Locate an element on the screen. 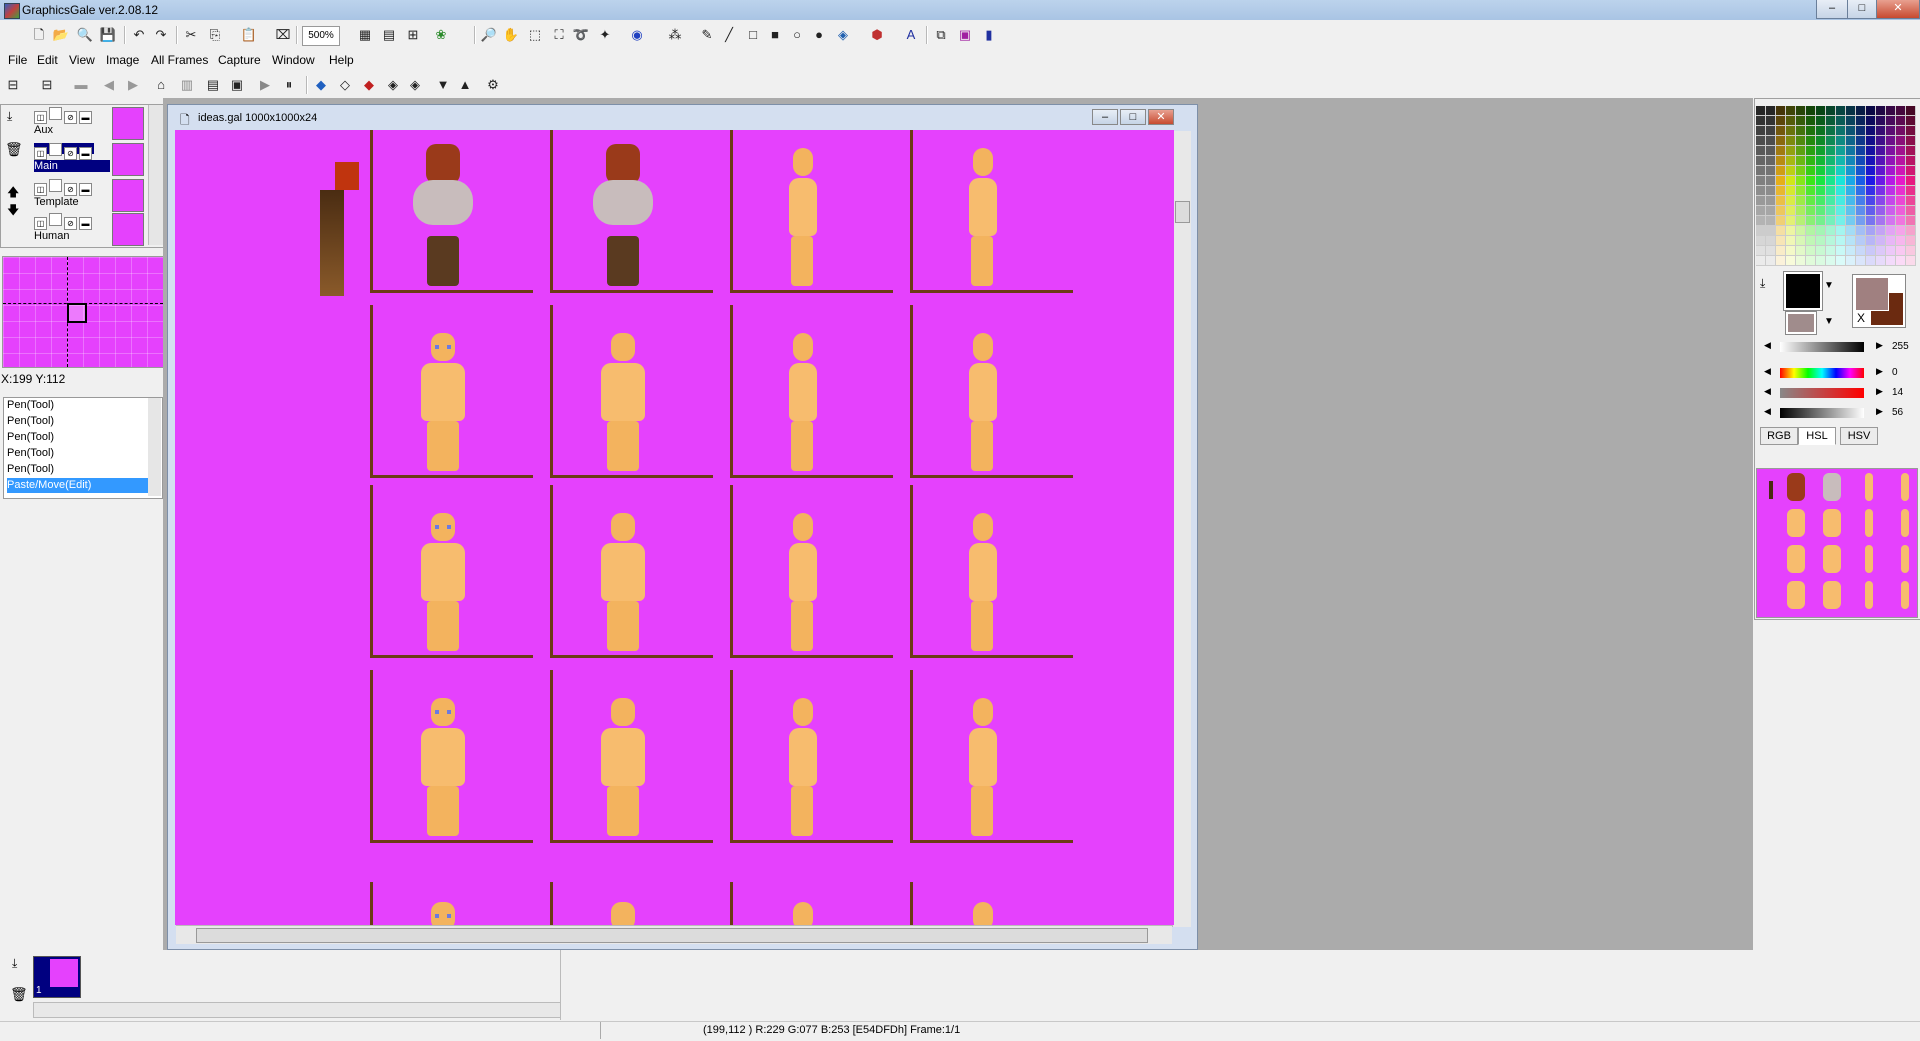 This screenshot has height=1041, width=1920. menu-window: Window is located at coordinates (293, 60).